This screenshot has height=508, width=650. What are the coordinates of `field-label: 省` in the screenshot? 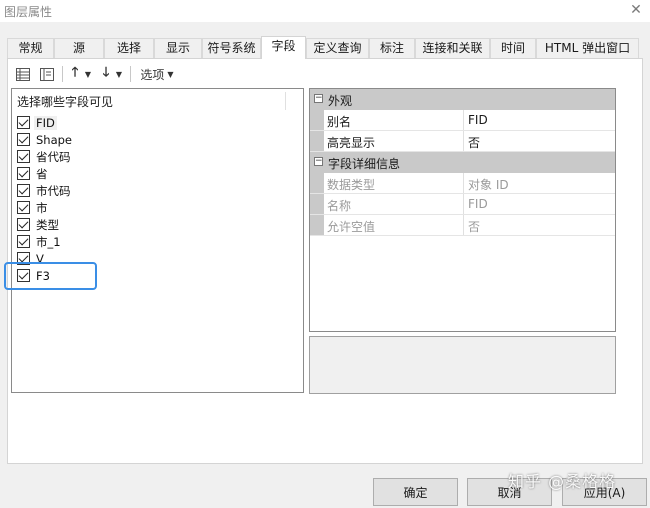 It's located at (42, 173).